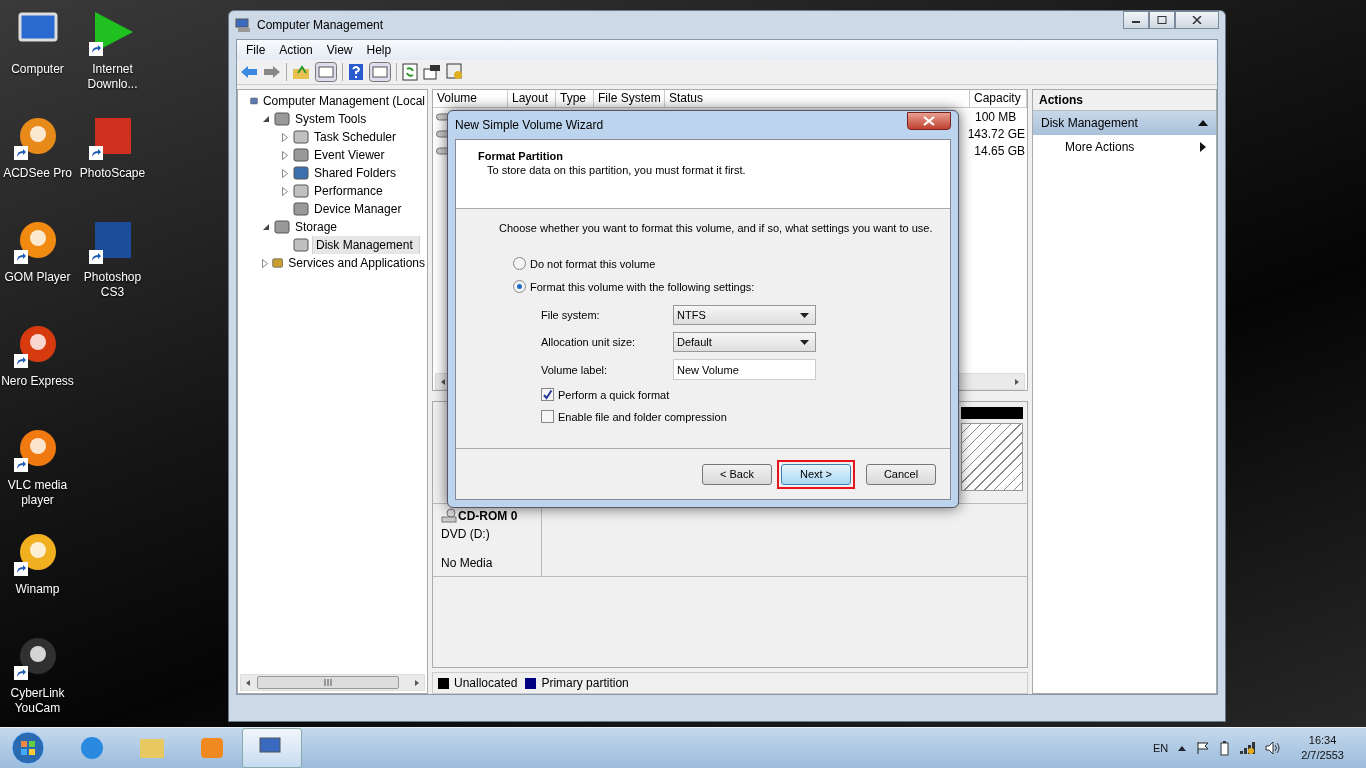  What do you see at coordinates (486, 683) in the screenshot?
I see `legend-label: Unallocated` at bounding box center [486, 683].